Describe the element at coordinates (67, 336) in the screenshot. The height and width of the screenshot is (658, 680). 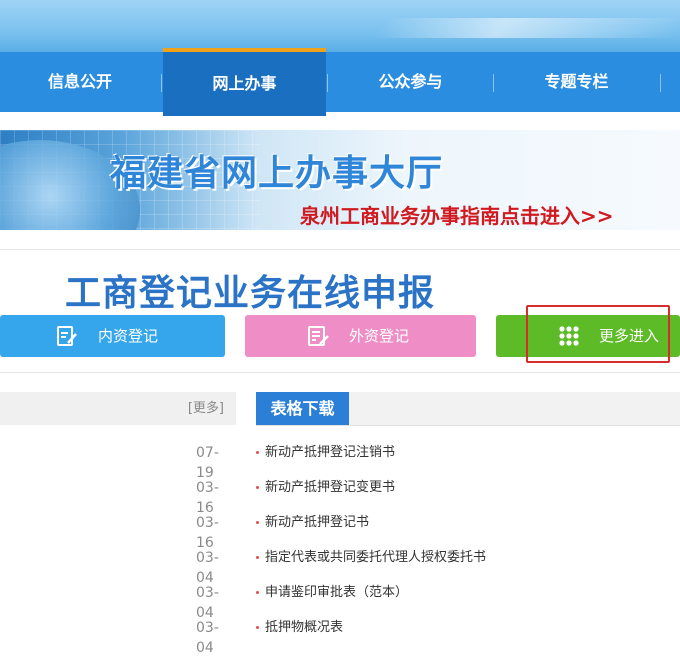
I see `edit-document-icon` at that location.